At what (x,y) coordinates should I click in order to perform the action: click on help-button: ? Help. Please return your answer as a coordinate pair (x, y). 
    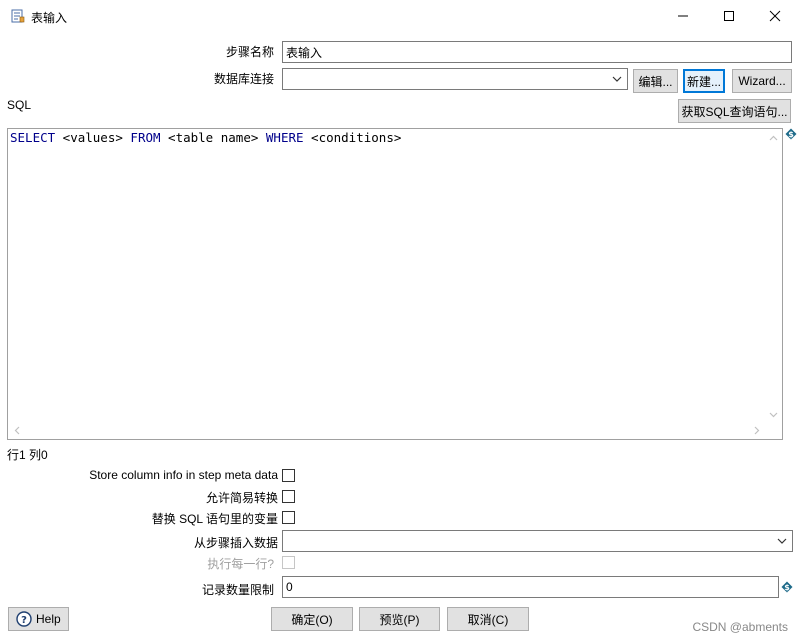
    Looking at the image, I should click on (38, 619).